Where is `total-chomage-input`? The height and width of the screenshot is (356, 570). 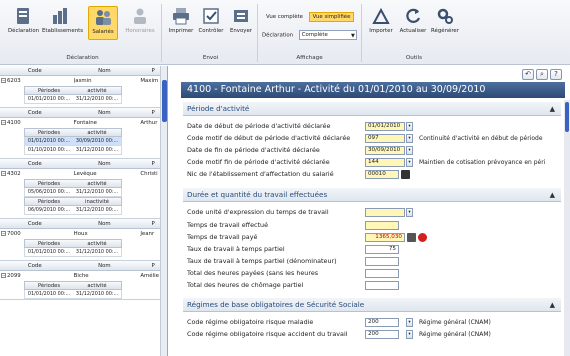
total-chomage-input is located at coordinates (382, 285).